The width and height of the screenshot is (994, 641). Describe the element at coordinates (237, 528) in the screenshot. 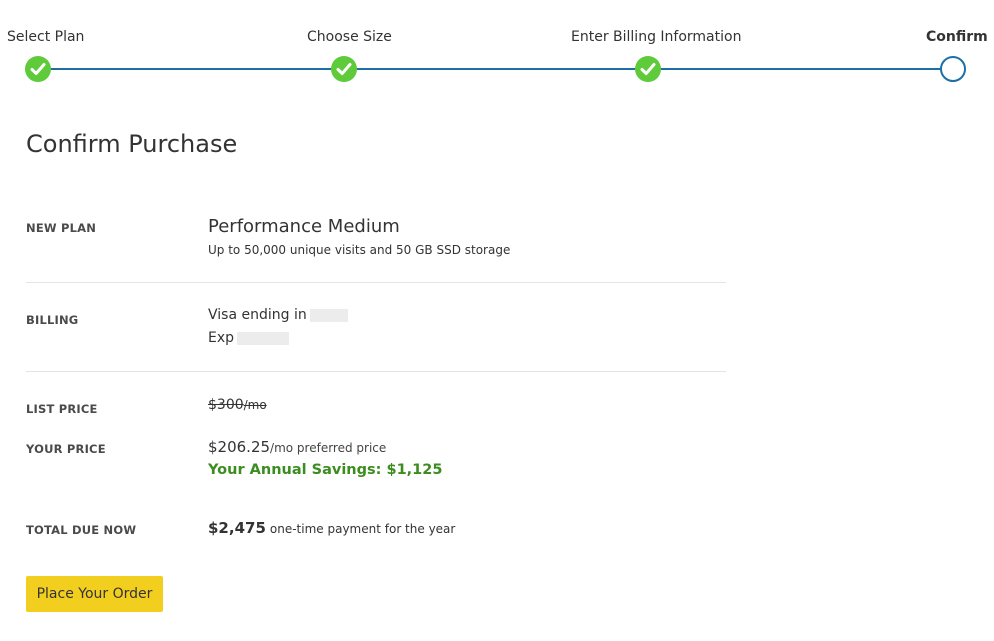

I see `total-due-amount: $2,475` at that location.